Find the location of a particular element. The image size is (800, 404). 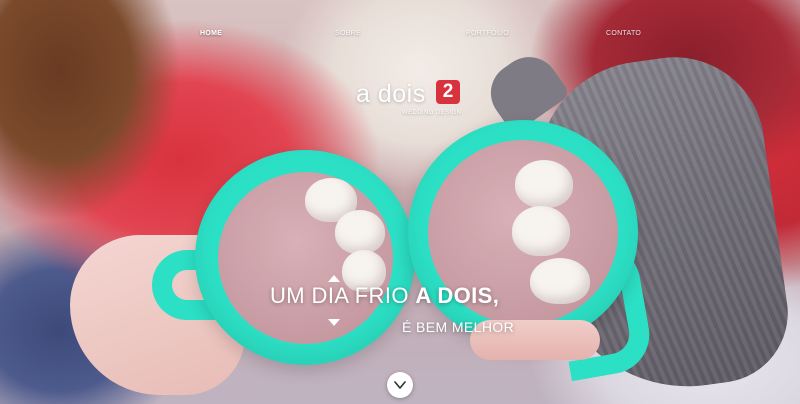

nav-item-sobre: SOBRE is located at coordinates (348, 33).